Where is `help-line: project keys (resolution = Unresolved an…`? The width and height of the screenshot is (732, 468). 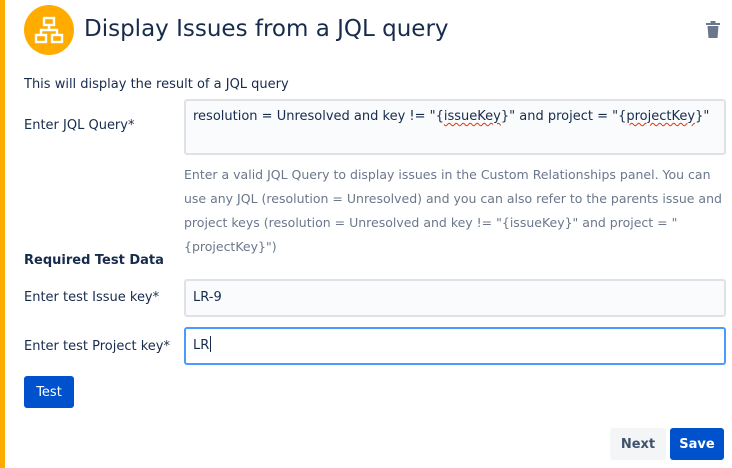 help-line: project keys (resolution = Unresolved an… is located at coordinates (431, 222).